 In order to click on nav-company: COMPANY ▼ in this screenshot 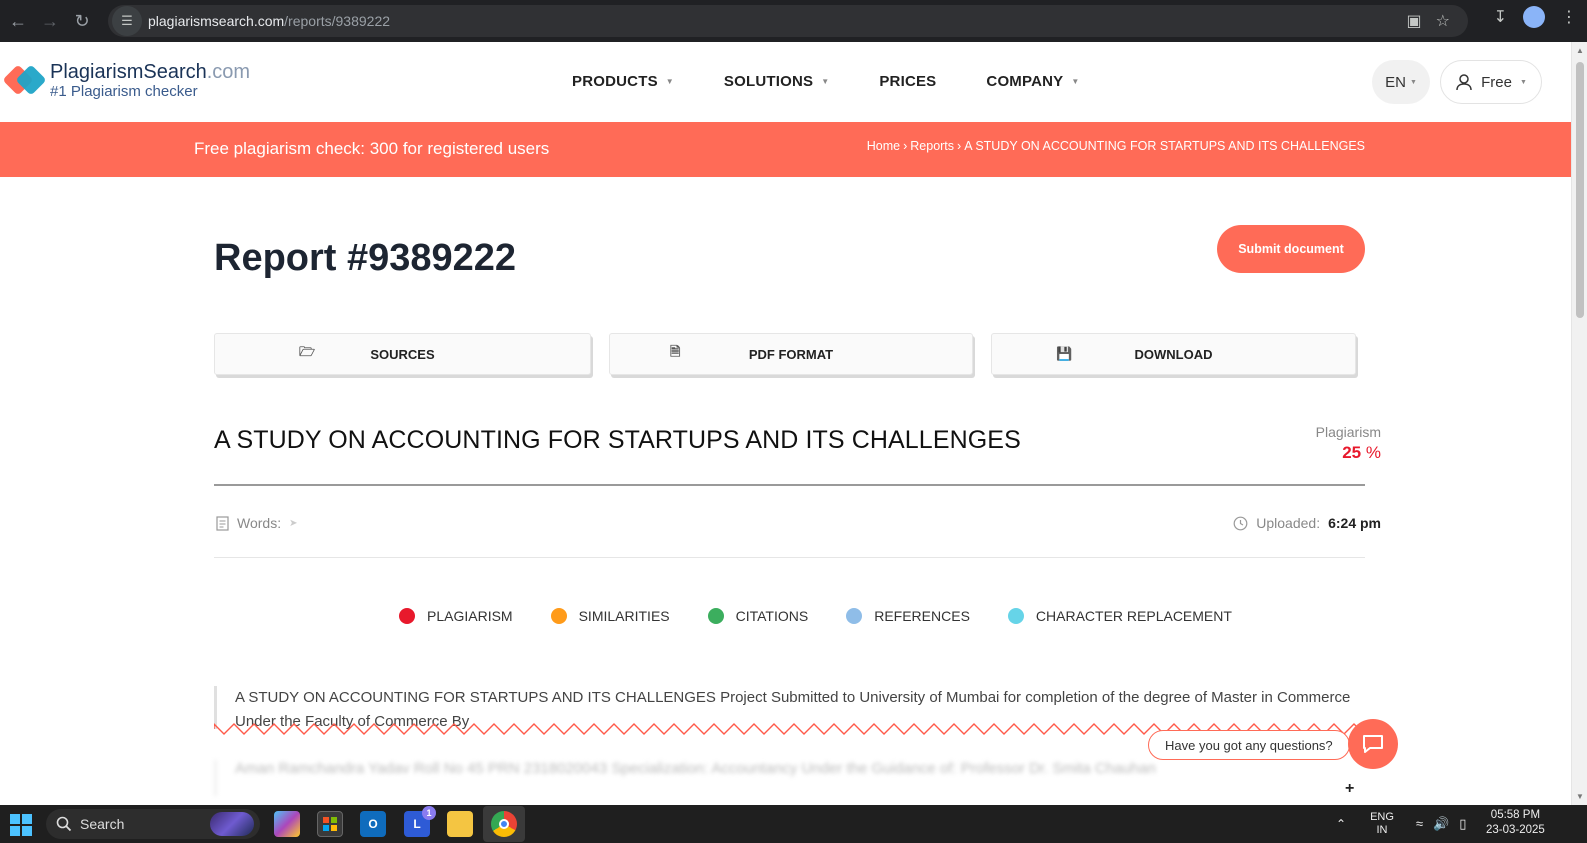, I will do `click(1032, 81)`.